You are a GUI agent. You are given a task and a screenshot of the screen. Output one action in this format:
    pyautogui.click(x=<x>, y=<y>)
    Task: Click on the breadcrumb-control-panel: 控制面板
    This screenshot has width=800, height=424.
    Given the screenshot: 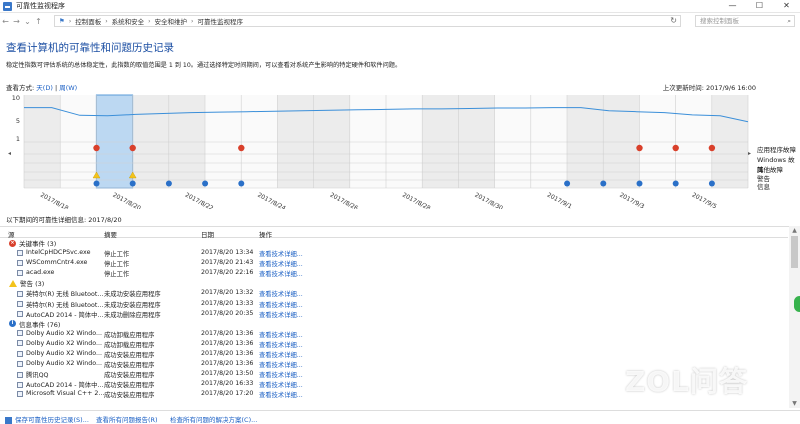 What is the action you would take?
    pyautogui.click(x=88, y=21)
    